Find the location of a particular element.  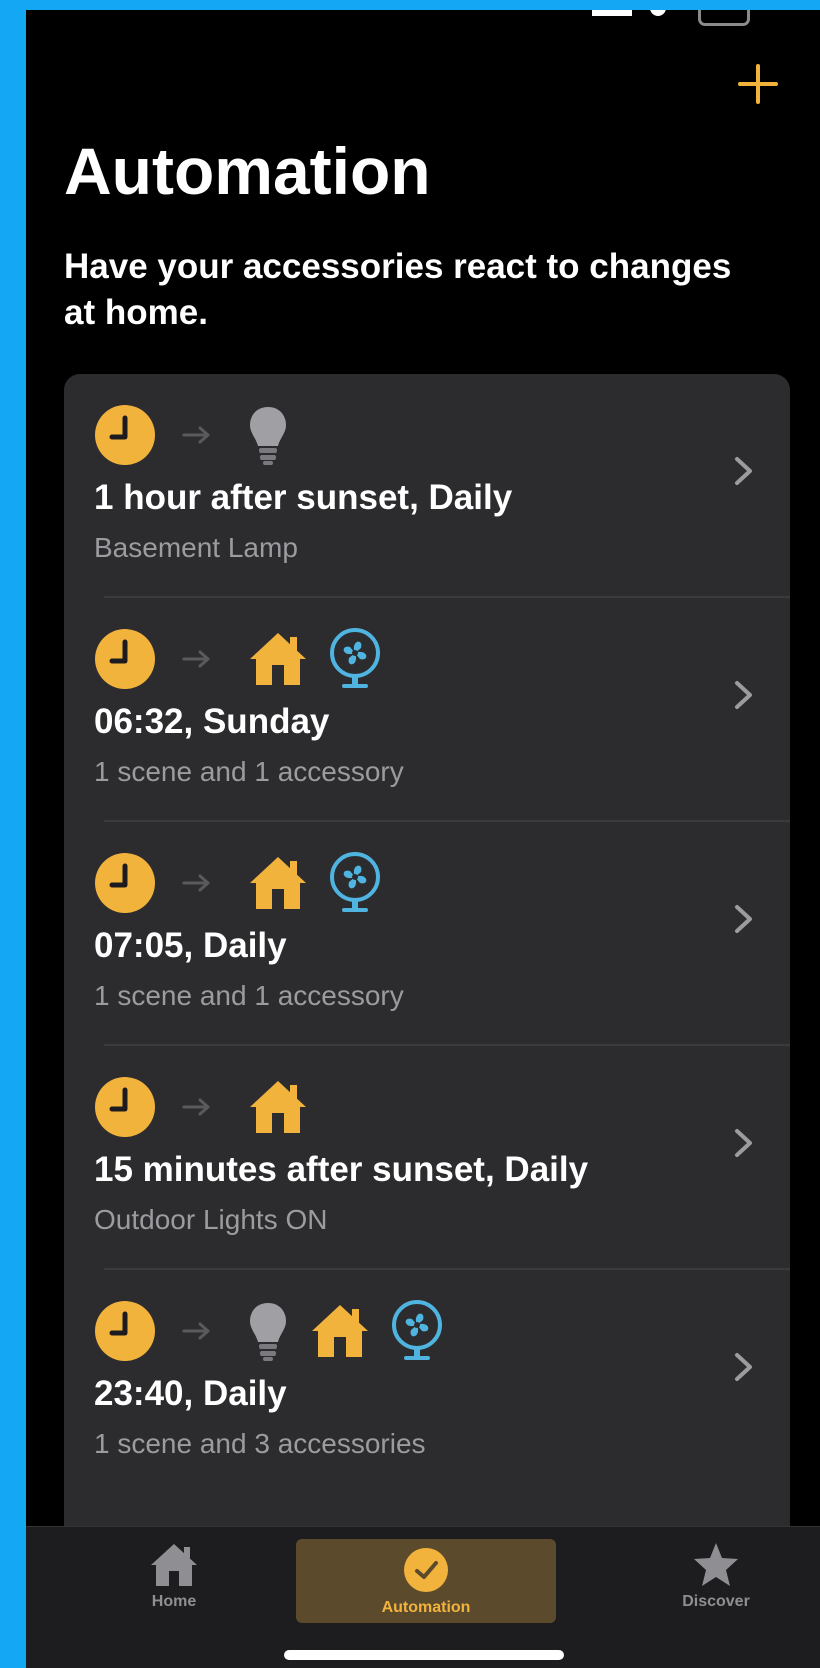

signal-icon is located at coordinates (612, 17).